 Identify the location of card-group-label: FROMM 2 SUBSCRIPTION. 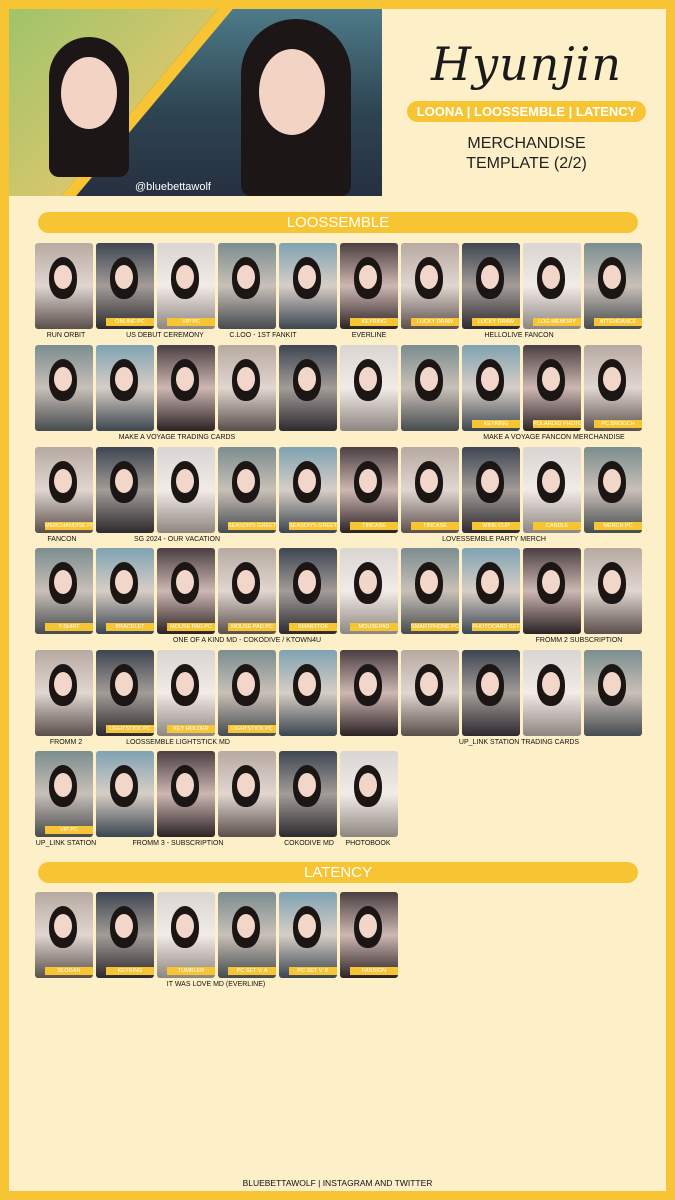
(579, 640).